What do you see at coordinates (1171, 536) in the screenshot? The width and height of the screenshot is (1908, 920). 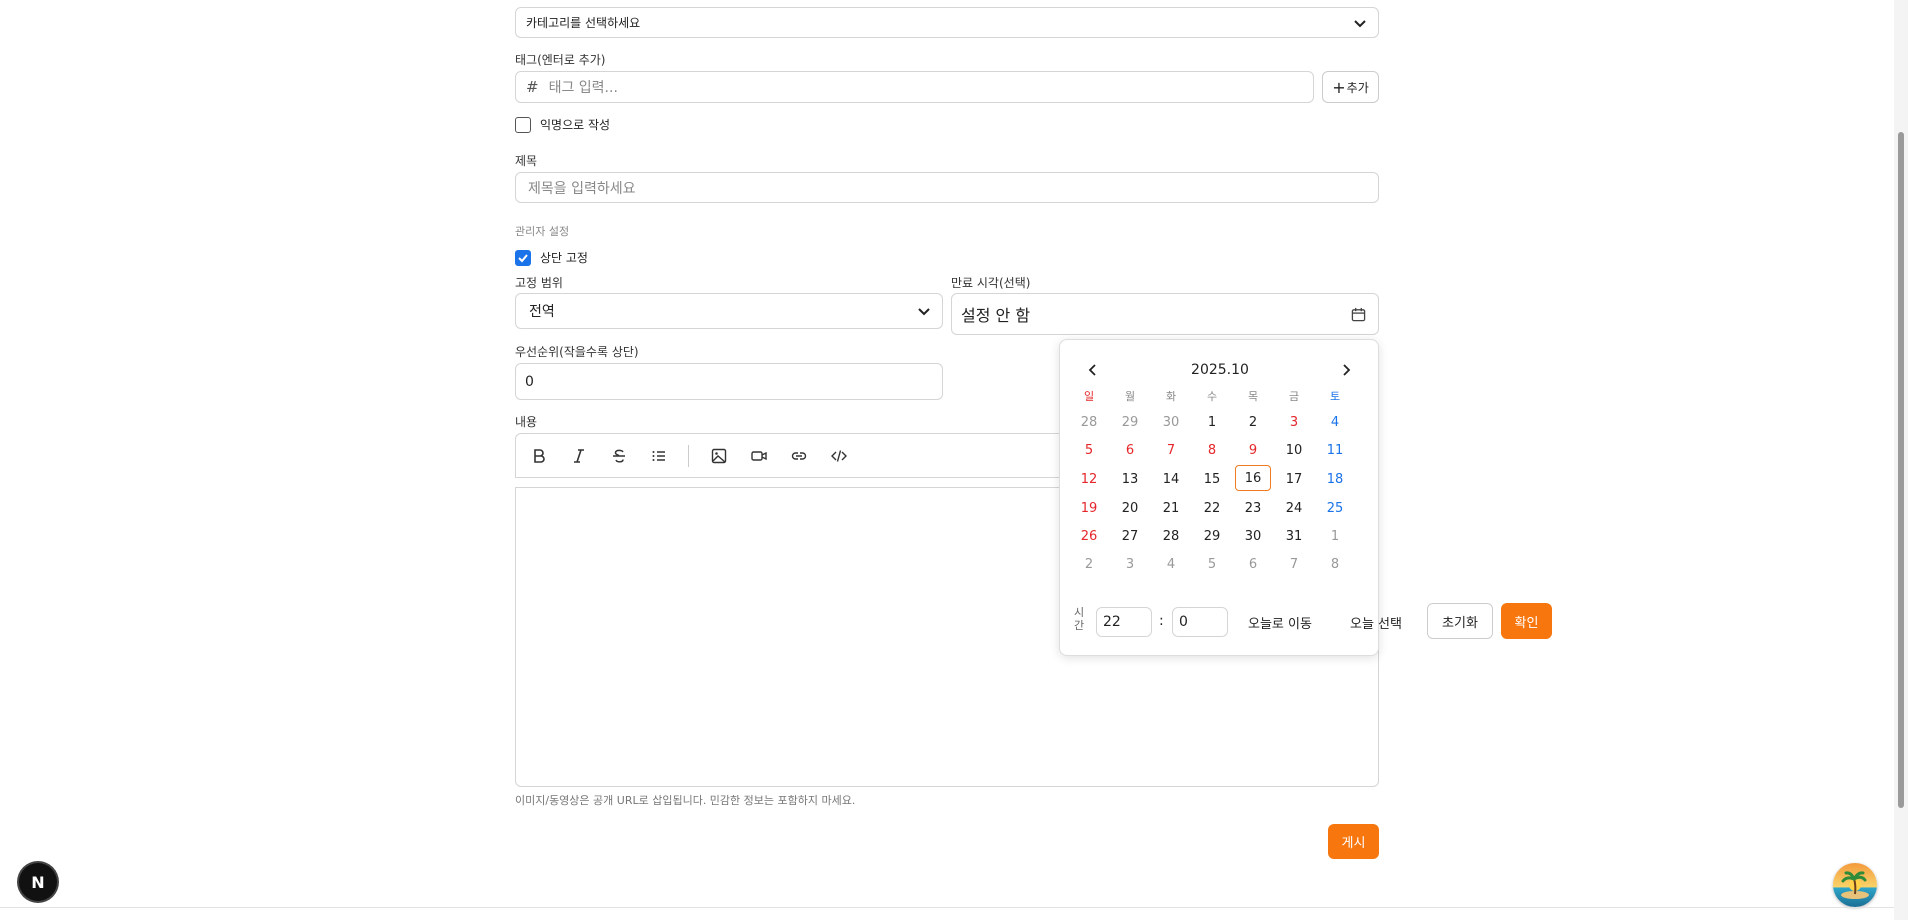 I see `calendar-day: 28` at bounding box center [1171, 536].